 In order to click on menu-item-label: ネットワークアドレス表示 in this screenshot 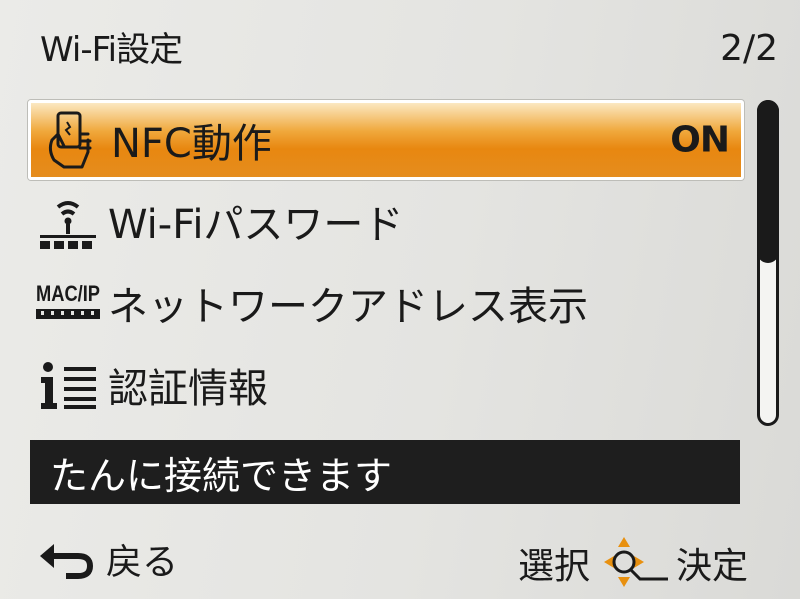, I will do `click(348, 307)`.